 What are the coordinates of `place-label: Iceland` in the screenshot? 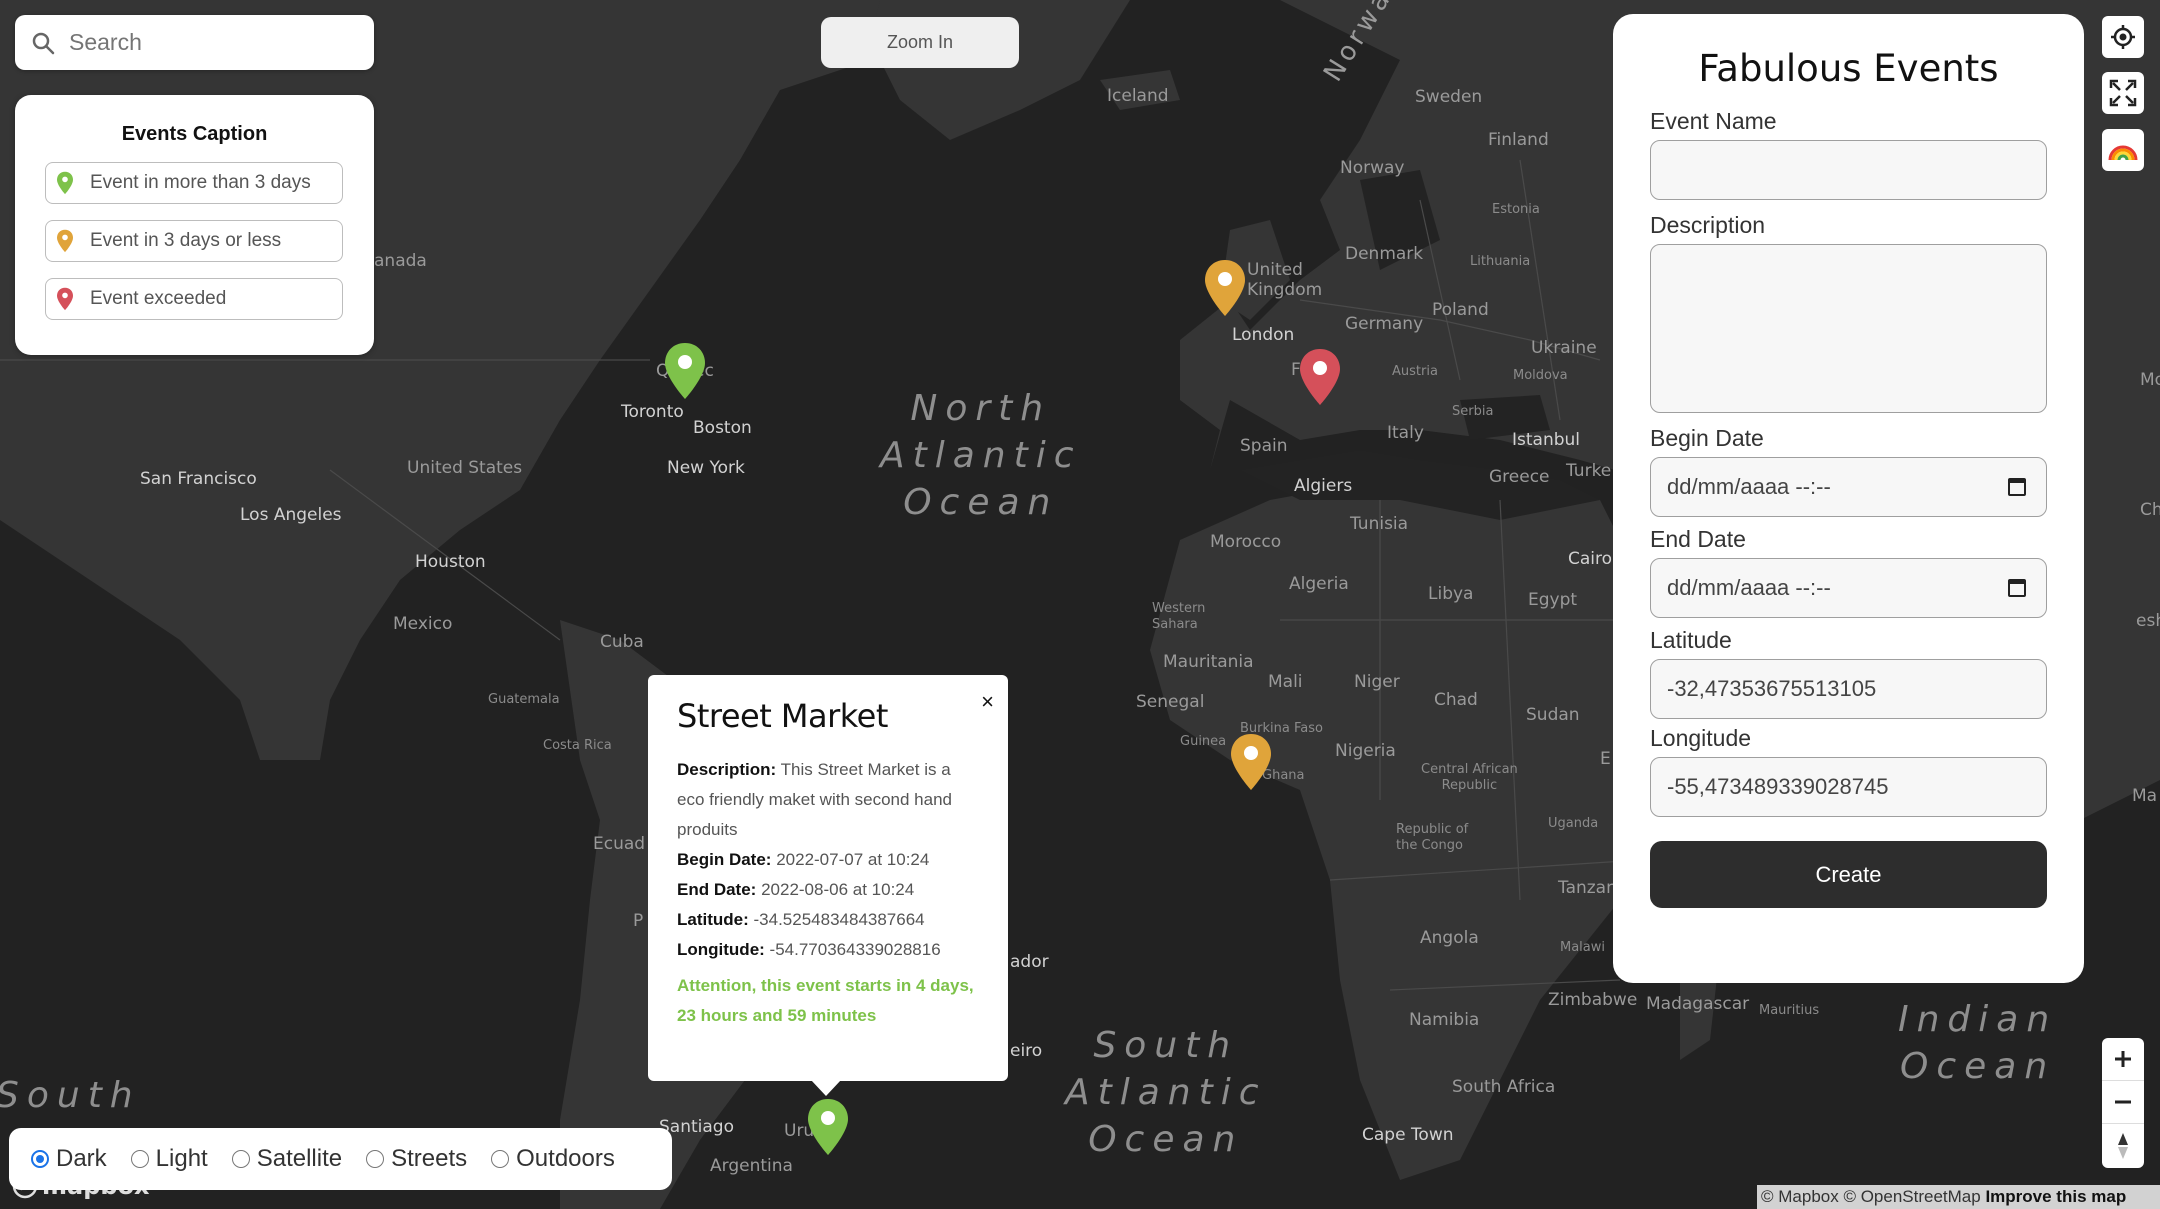 It's located at (1138, 96).